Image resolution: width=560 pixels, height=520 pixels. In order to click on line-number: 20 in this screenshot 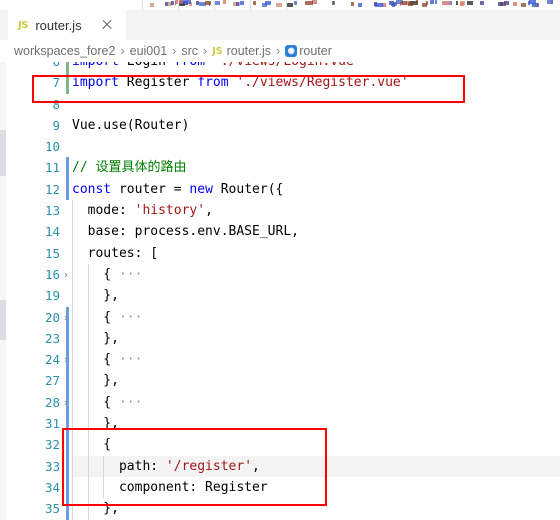, I will do `click(52, 317)`.